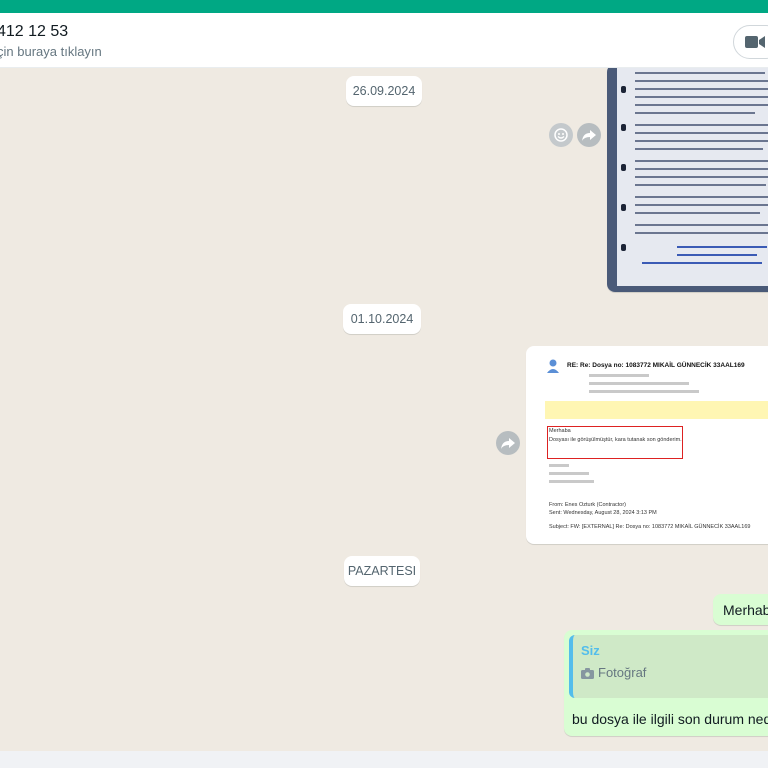 The height and width of the screenshot is (768, 768). Describe the element at coordinates (553, 366) in the screenshot. I see `person-icon` at that location.